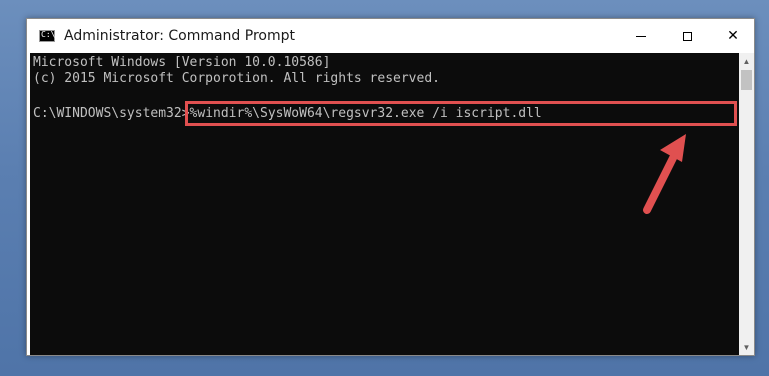  I want to click on annotation-arrow, so click(664, 174).